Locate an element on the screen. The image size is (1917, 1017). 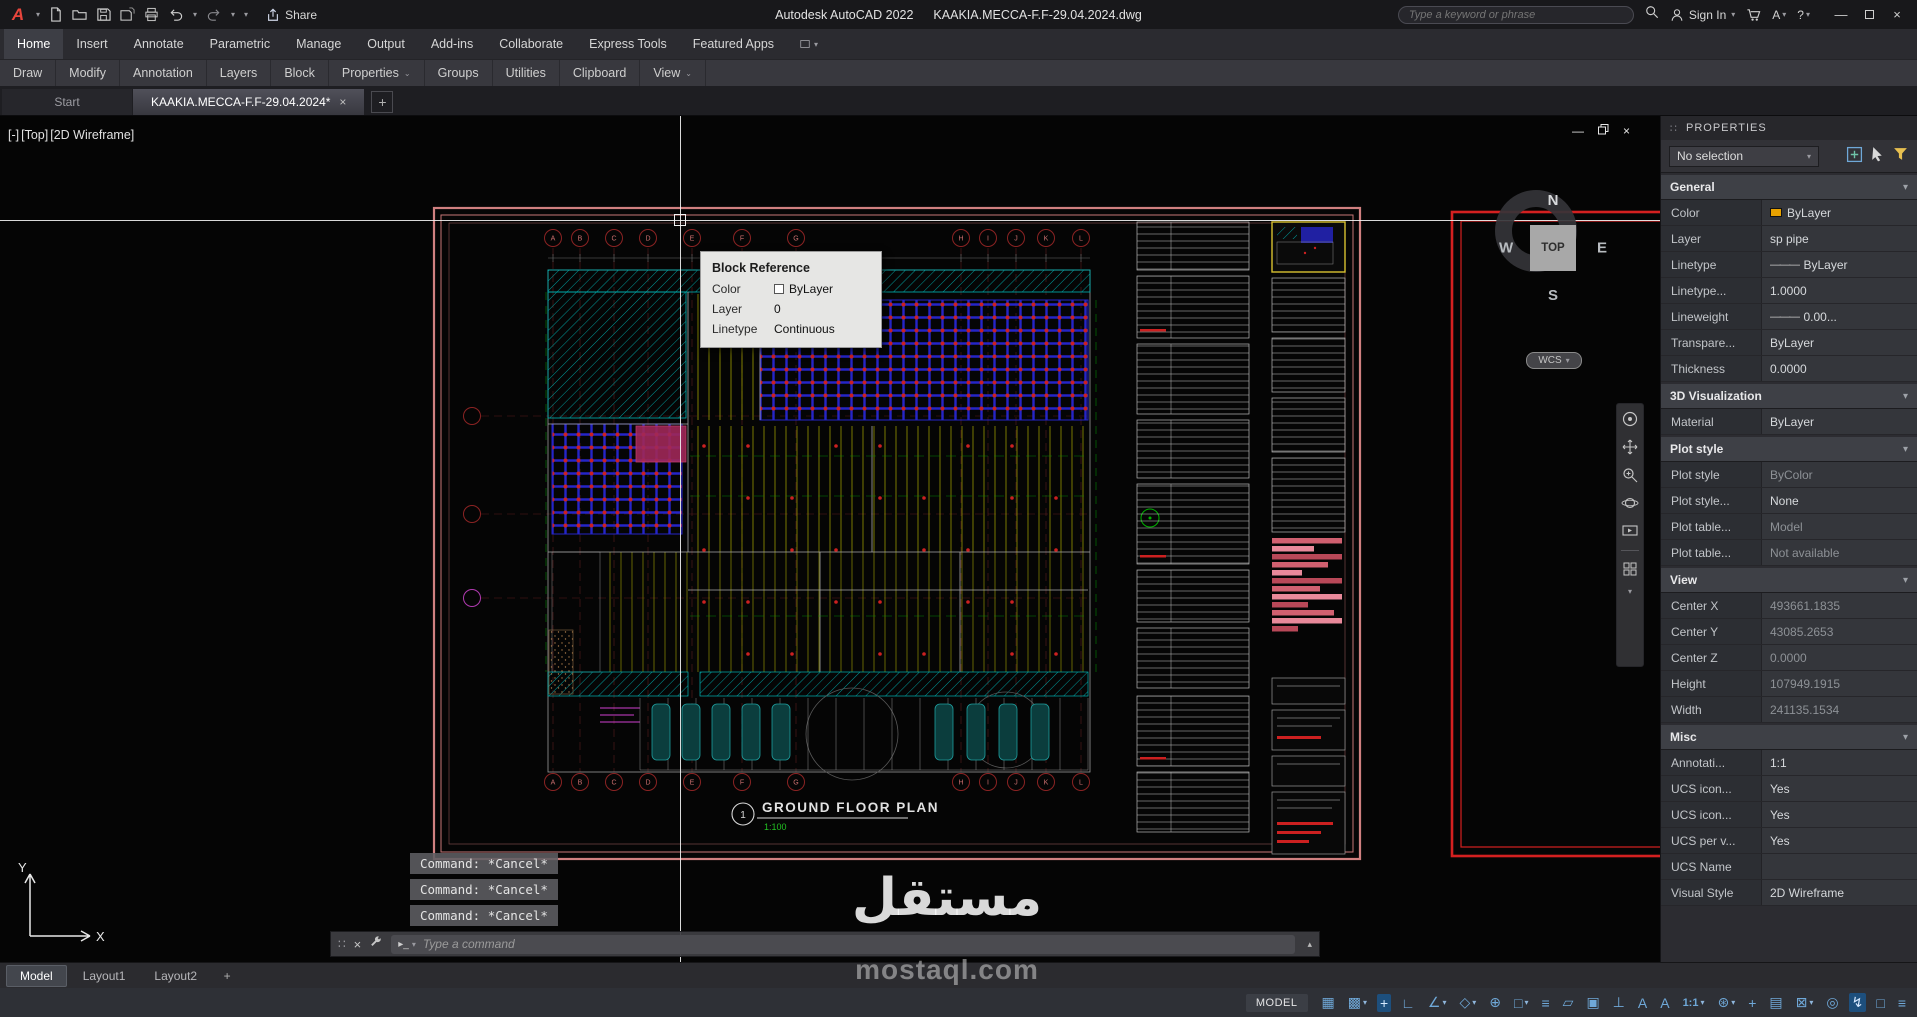
view-compass: N S W E TOP is located at coordinates (1553, 248).